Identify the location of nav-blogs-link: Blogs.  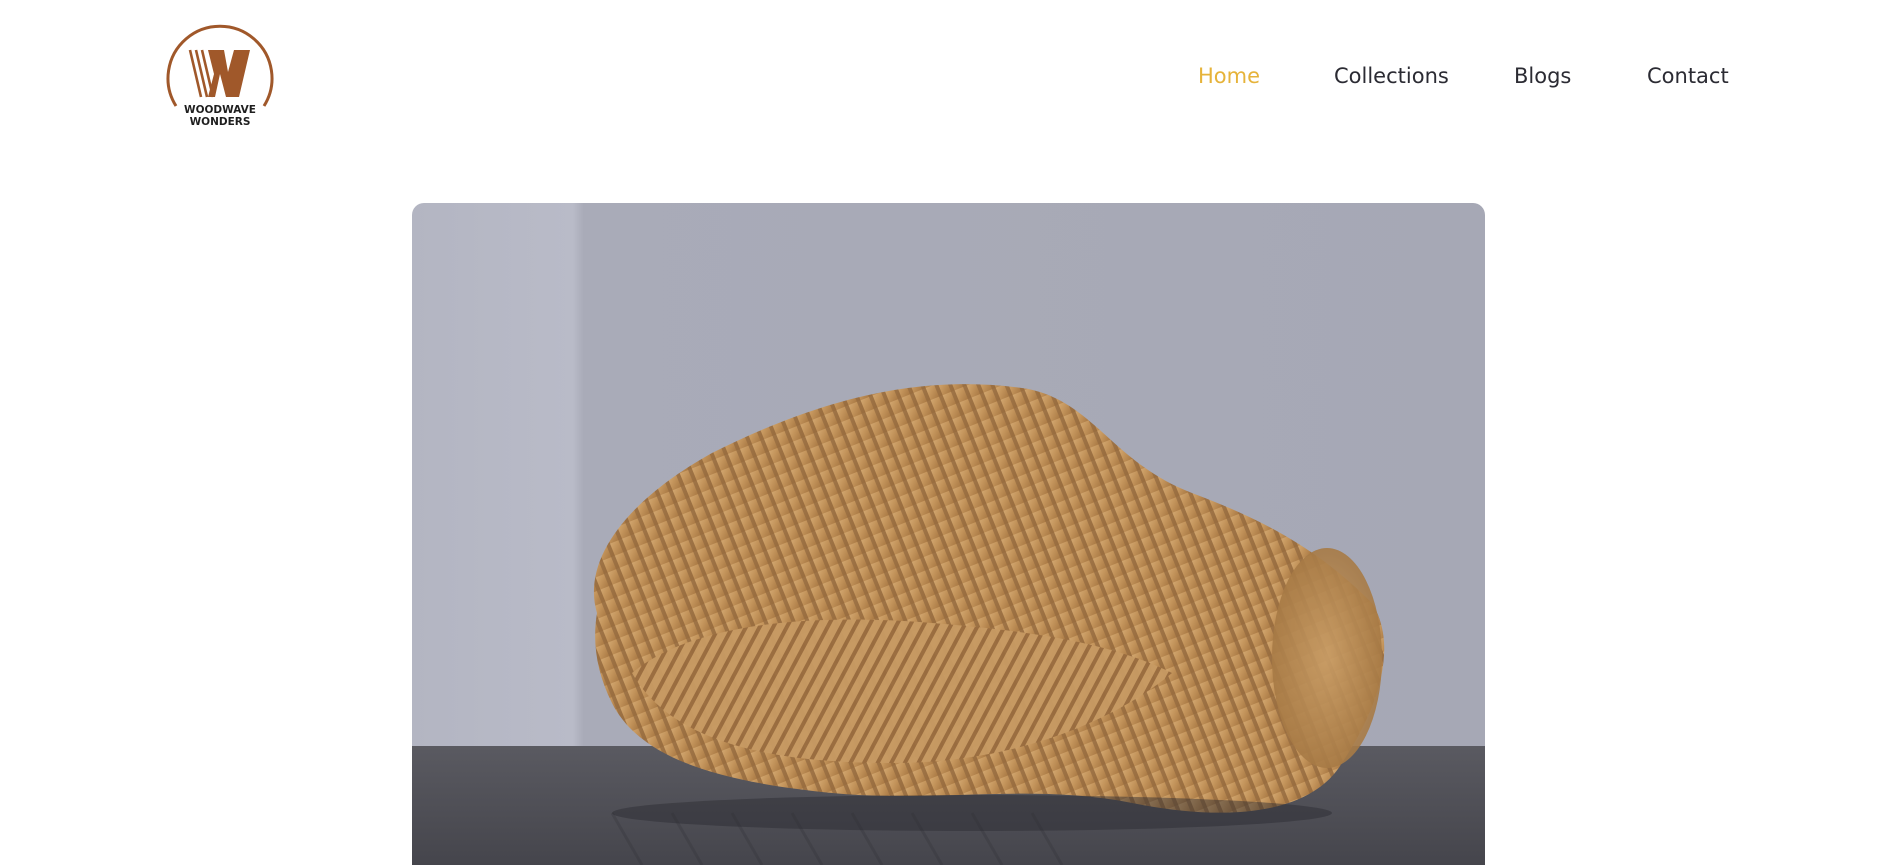
(1542, 76).